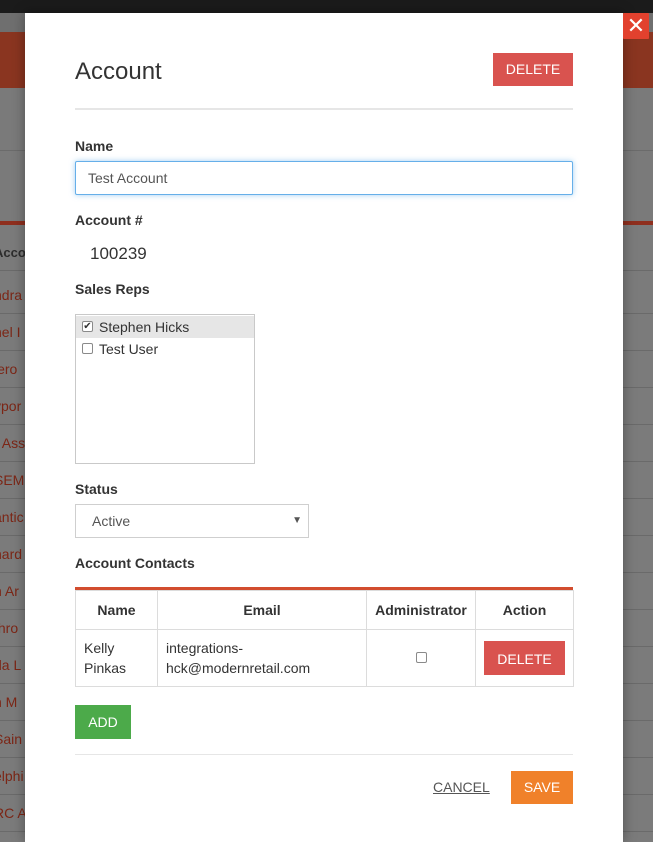 Image resolution: width=653 pixels, height=842 pixels. What do you see at coordinates (96, 489) in the screenshot?
I see `status-label: Status` at bounding box center [96, 489].